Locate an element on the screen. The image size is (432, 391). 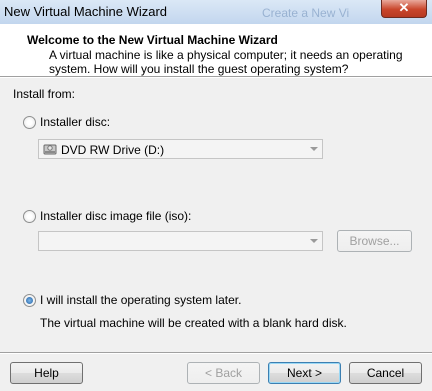
help-button: Help is located at coordinates (46, 373).